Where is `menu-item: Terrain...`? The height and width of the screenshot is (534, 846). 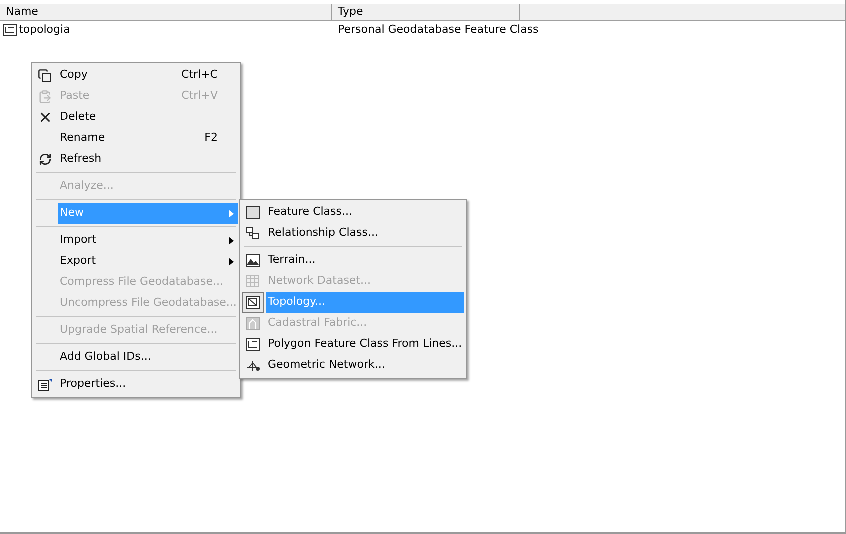
menu-item: Terrain... is located at coordinates (365, 260).